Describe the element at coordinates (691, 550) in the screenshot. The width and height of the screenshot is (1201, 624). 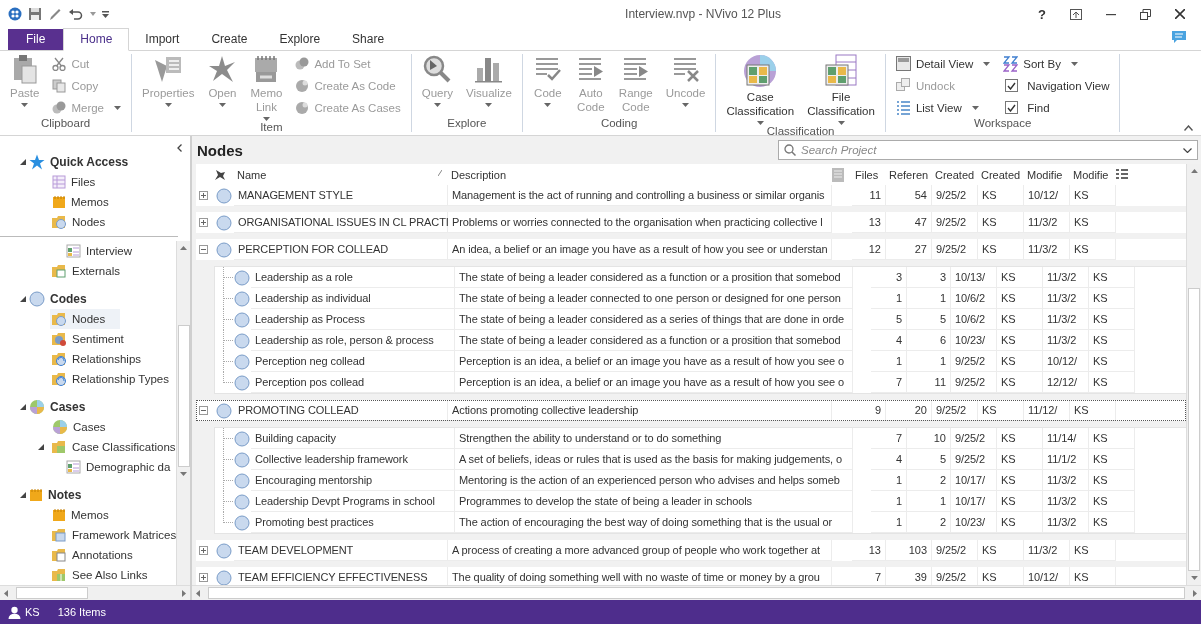
I see `table-row: TEAM DEVELOPMENT A process of creating a more advanced group of people who work together at 13 103 9/25/2 KS 11/3/2 KS` at that location.